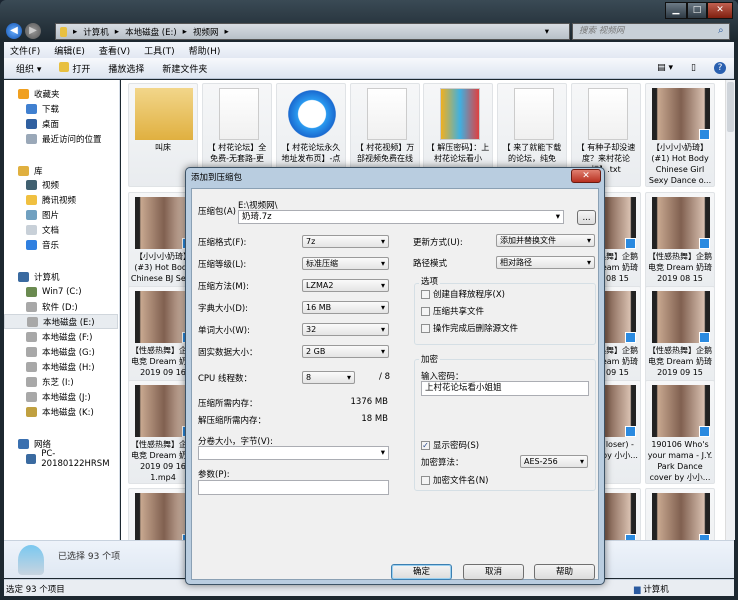 Image resolution: width=738 pixels, height=600 pixels. What do you see at coordinates (205, 50) in the screenshot?
I see `menu-help: 帮助(H)` at bounding box center [205, 50].